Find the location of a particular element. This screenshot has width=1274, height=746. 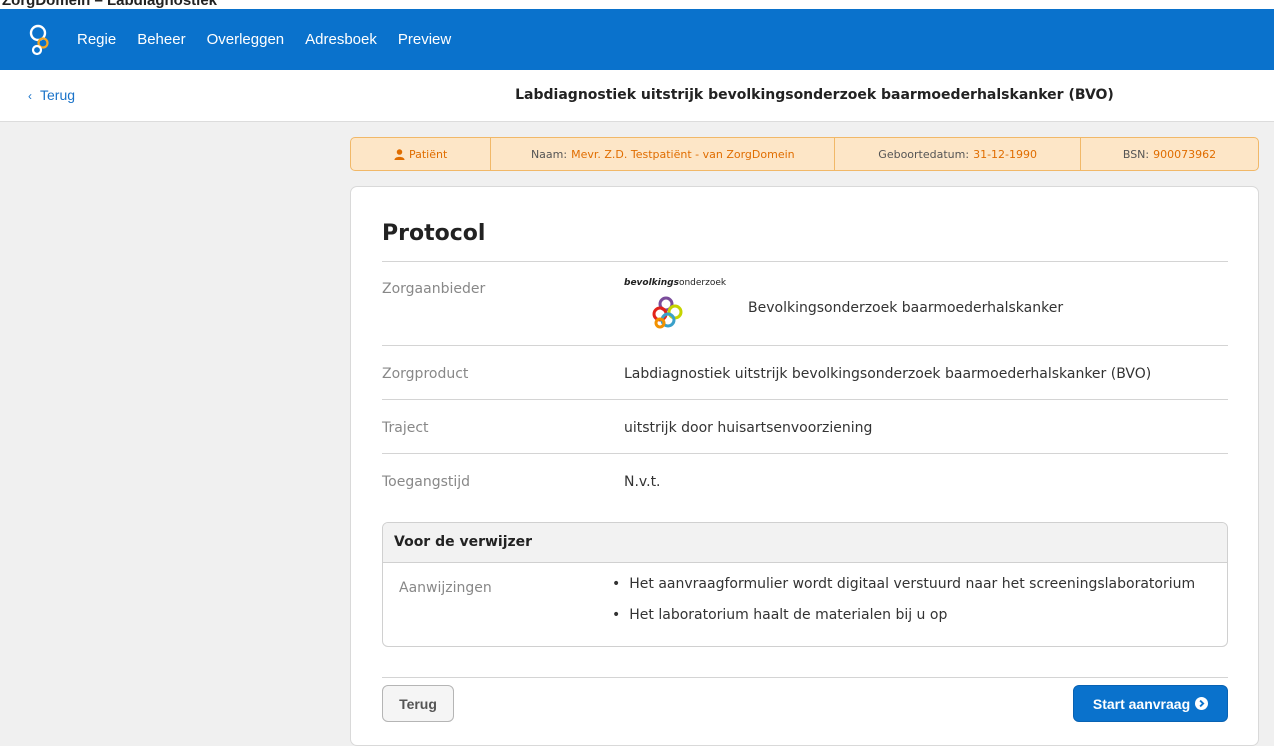

patient-section-label: Patiënt is located at coordinates (428, 154).